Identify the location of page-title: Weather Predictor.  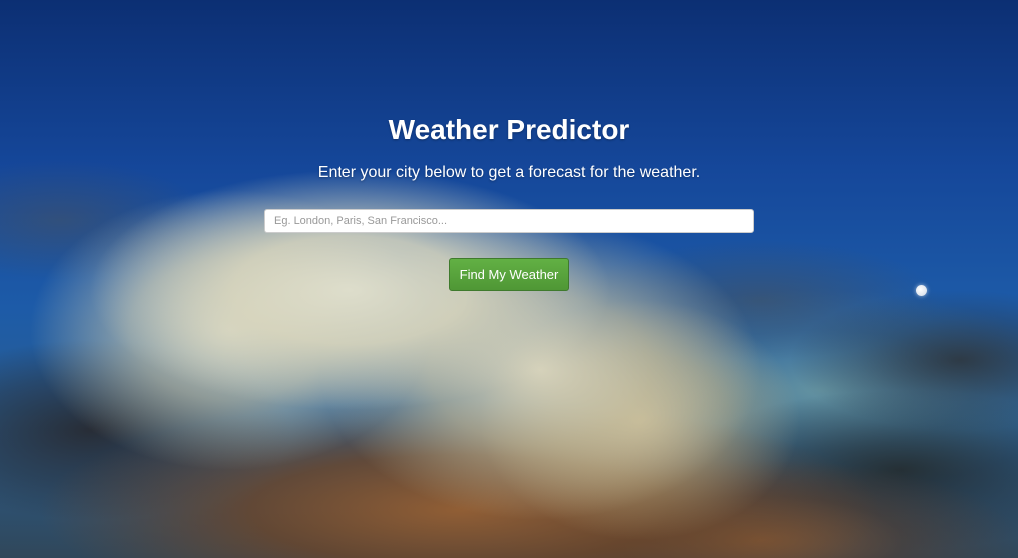
(509, 129).